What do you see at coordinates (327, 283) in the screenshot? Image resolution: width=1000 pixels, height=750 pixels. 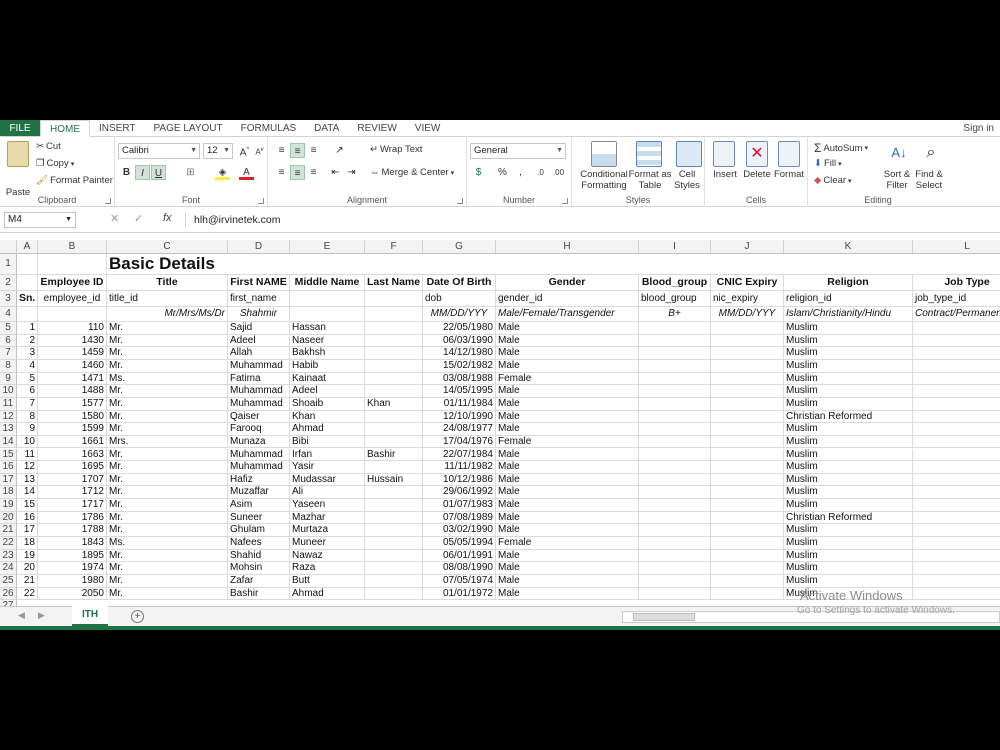 I see `column-title-cell: Middle Name` at bounding box center [327, 283].